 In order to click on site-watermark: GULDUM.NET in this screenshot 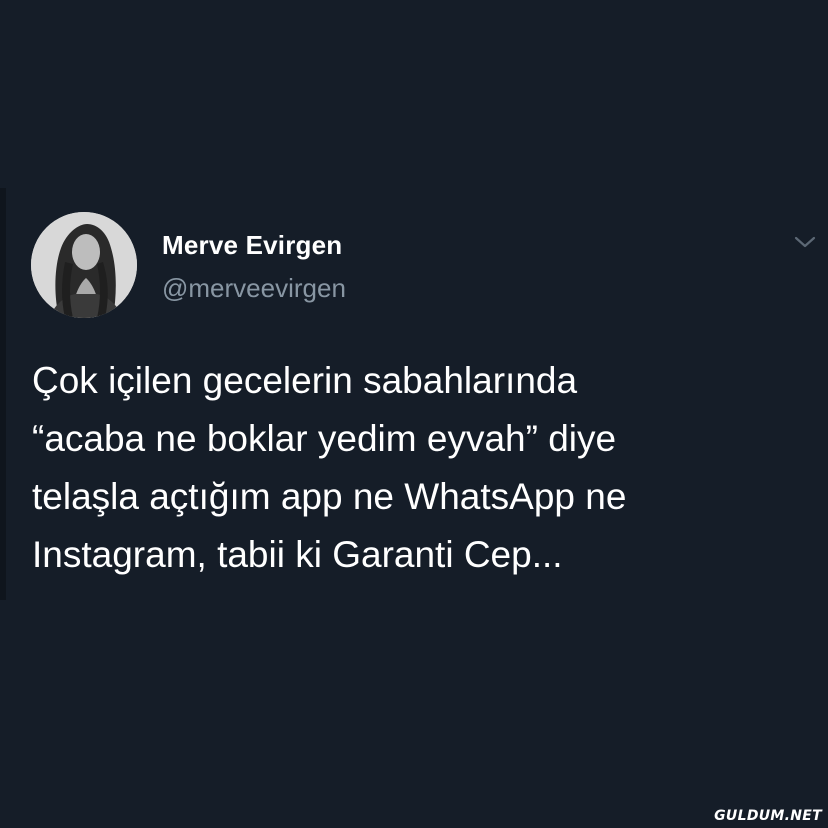, I will do `click(768, 816)`.